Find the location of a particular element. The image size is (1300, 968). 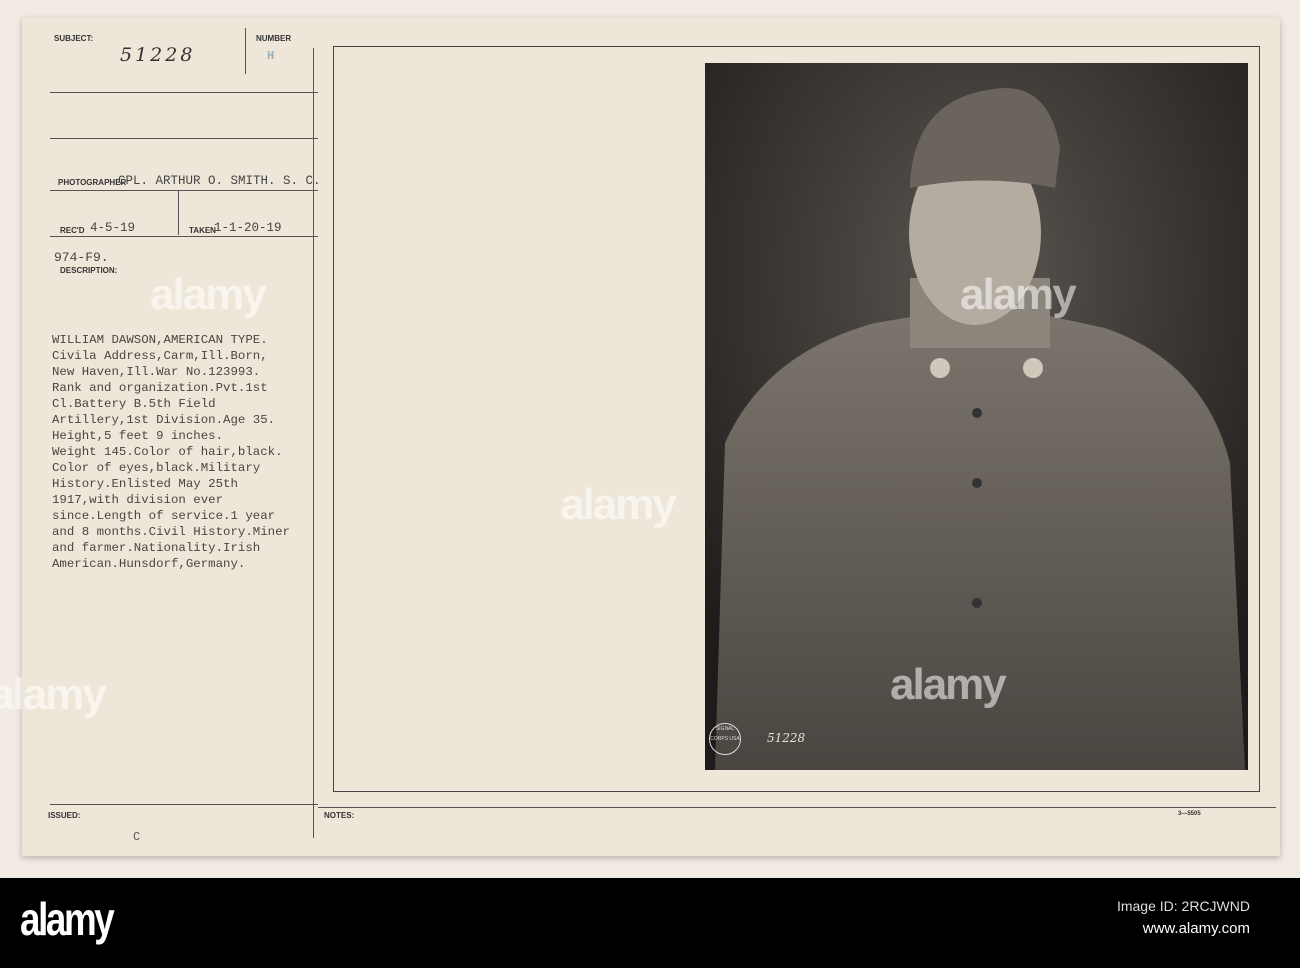

alamy-url: www.alamy.com is located at coordinates (1196, 928).